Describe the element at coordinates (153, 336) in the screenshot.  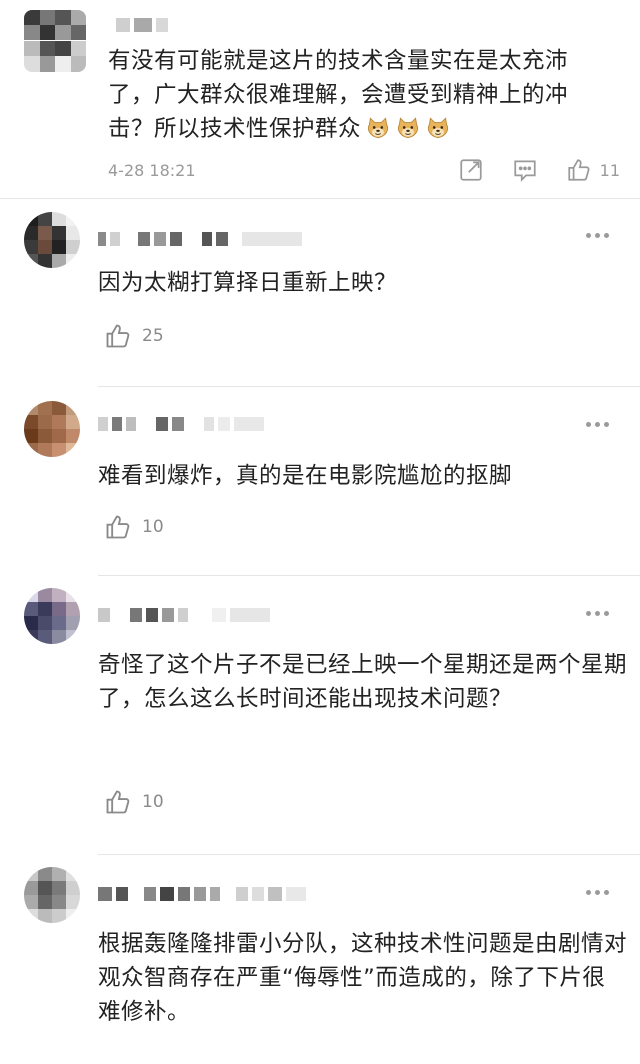
I see `like-count: 25` at that location.